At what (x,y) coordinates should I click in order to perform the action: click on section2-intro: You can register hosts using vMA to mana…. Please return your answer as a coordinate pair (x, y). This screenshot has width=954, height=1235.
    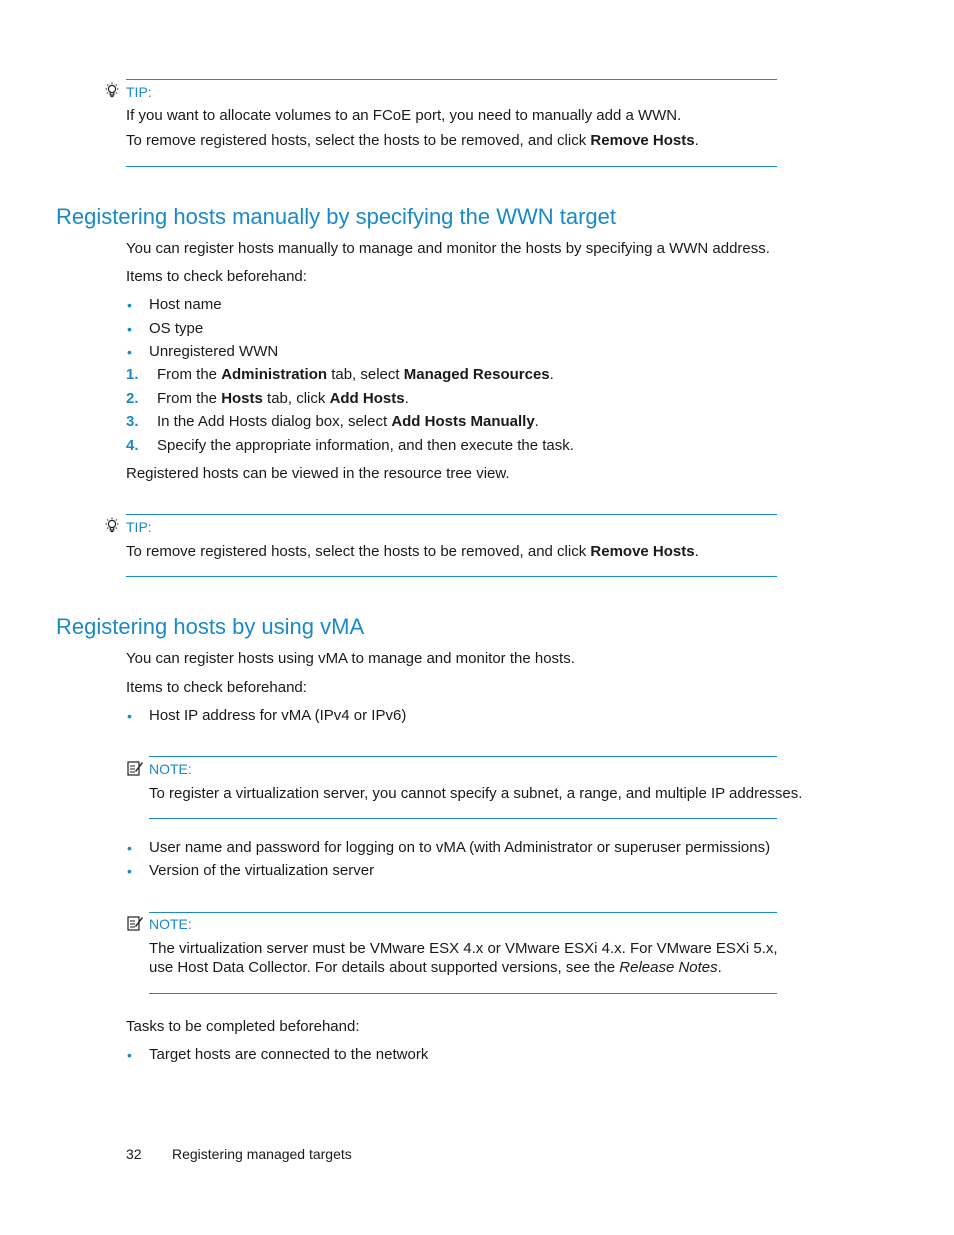
    Looking at the image, I should click on (350, 658).